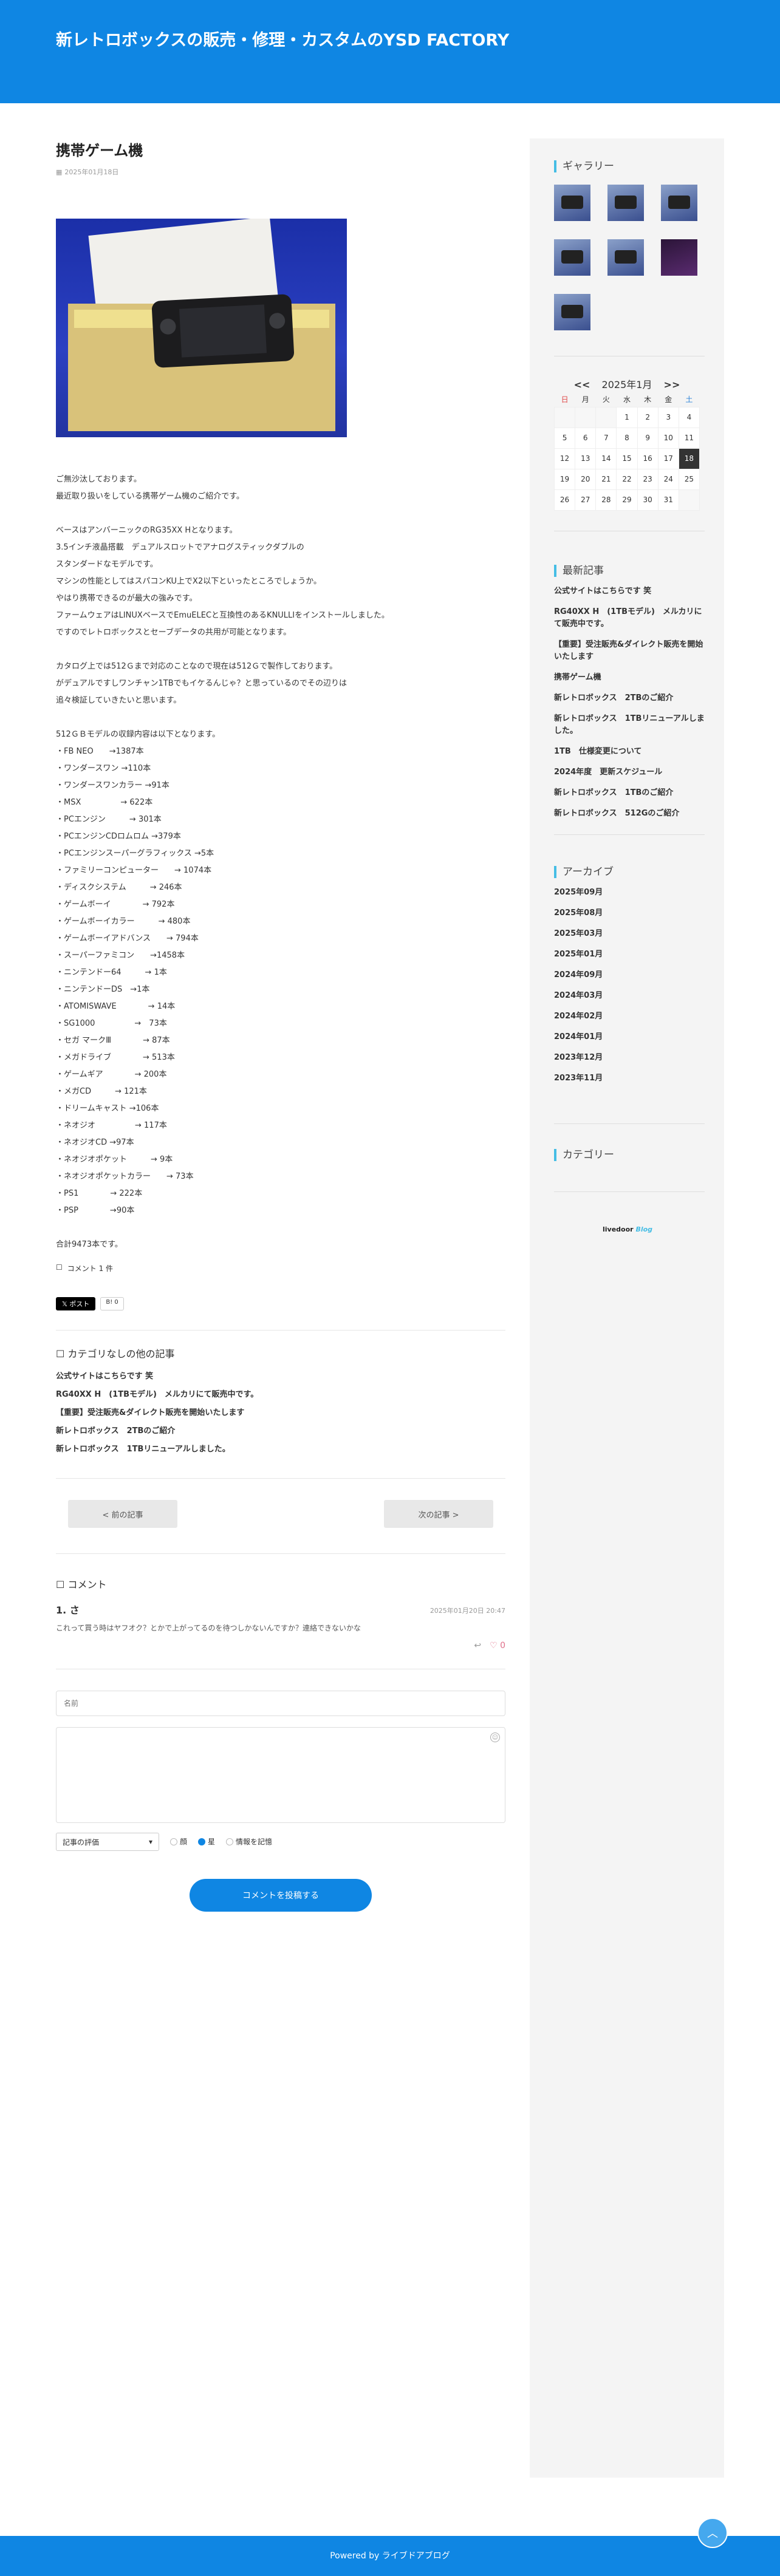 The height and width of the screenshot is (2576, 780). I want to click on recent-post-link: 2024年度 更新スケジュール, so click(629, 773).